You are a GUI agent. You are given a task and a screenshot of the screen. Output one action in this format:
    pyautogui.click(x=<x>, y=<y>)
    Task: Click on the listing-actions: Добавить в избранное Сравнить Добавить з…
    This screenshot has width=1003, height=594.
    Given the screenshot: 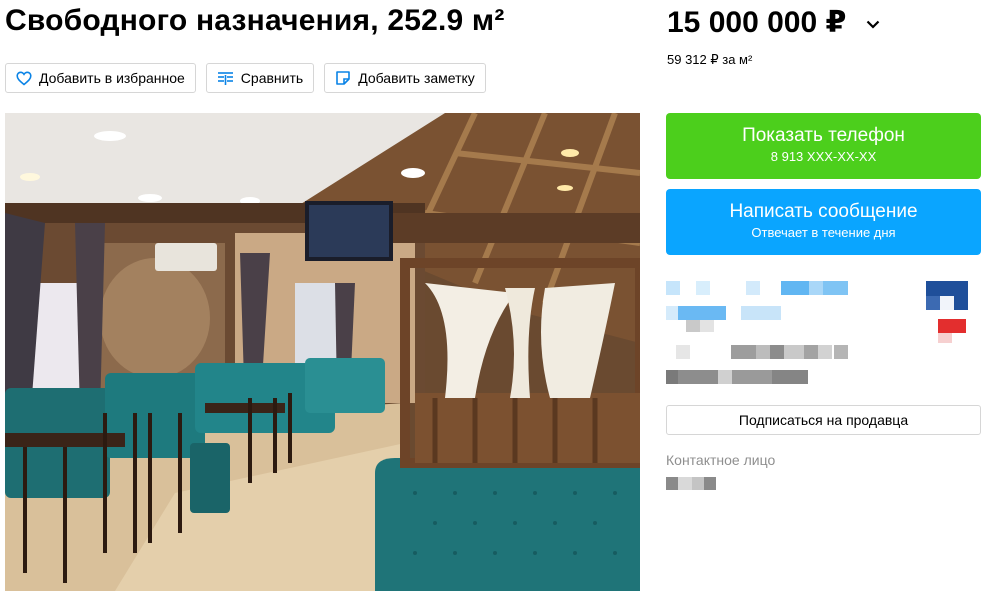 What is the action you would take?
    pyautogui.click(x=245, y=78)
    